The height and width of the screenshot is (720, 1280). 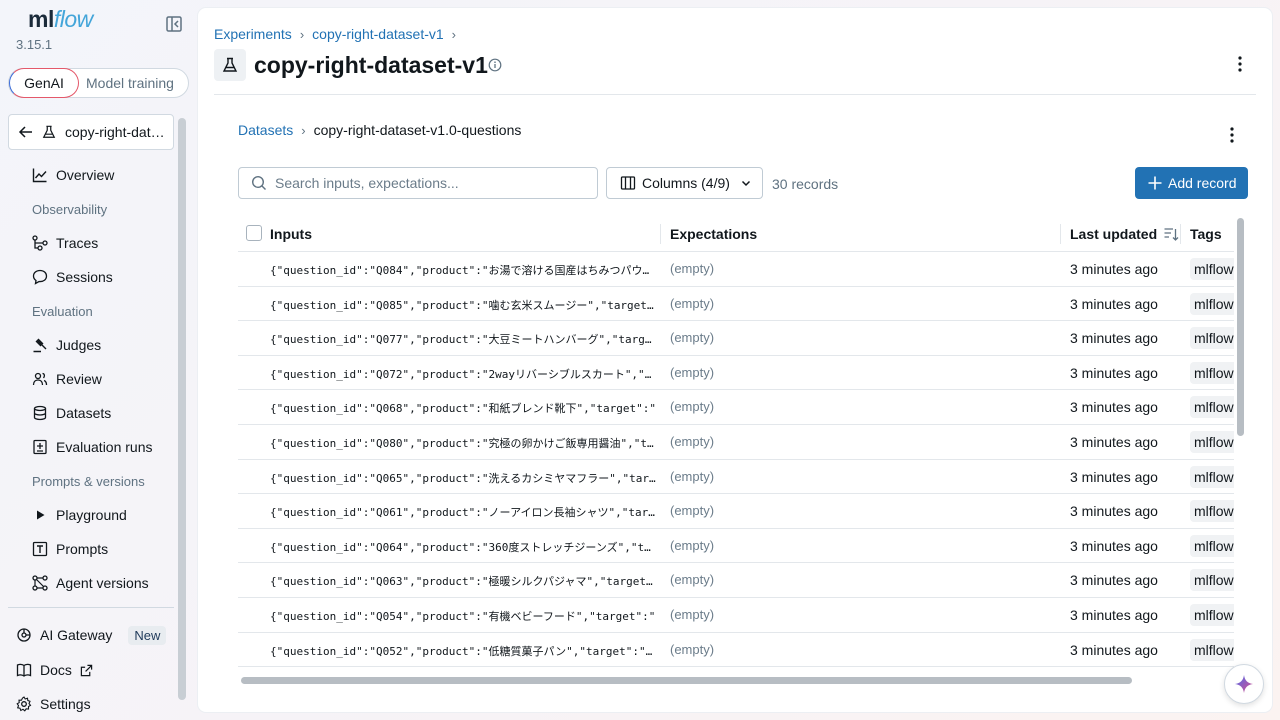 I want to click on new-badge: New, so click(x=147, y=635).